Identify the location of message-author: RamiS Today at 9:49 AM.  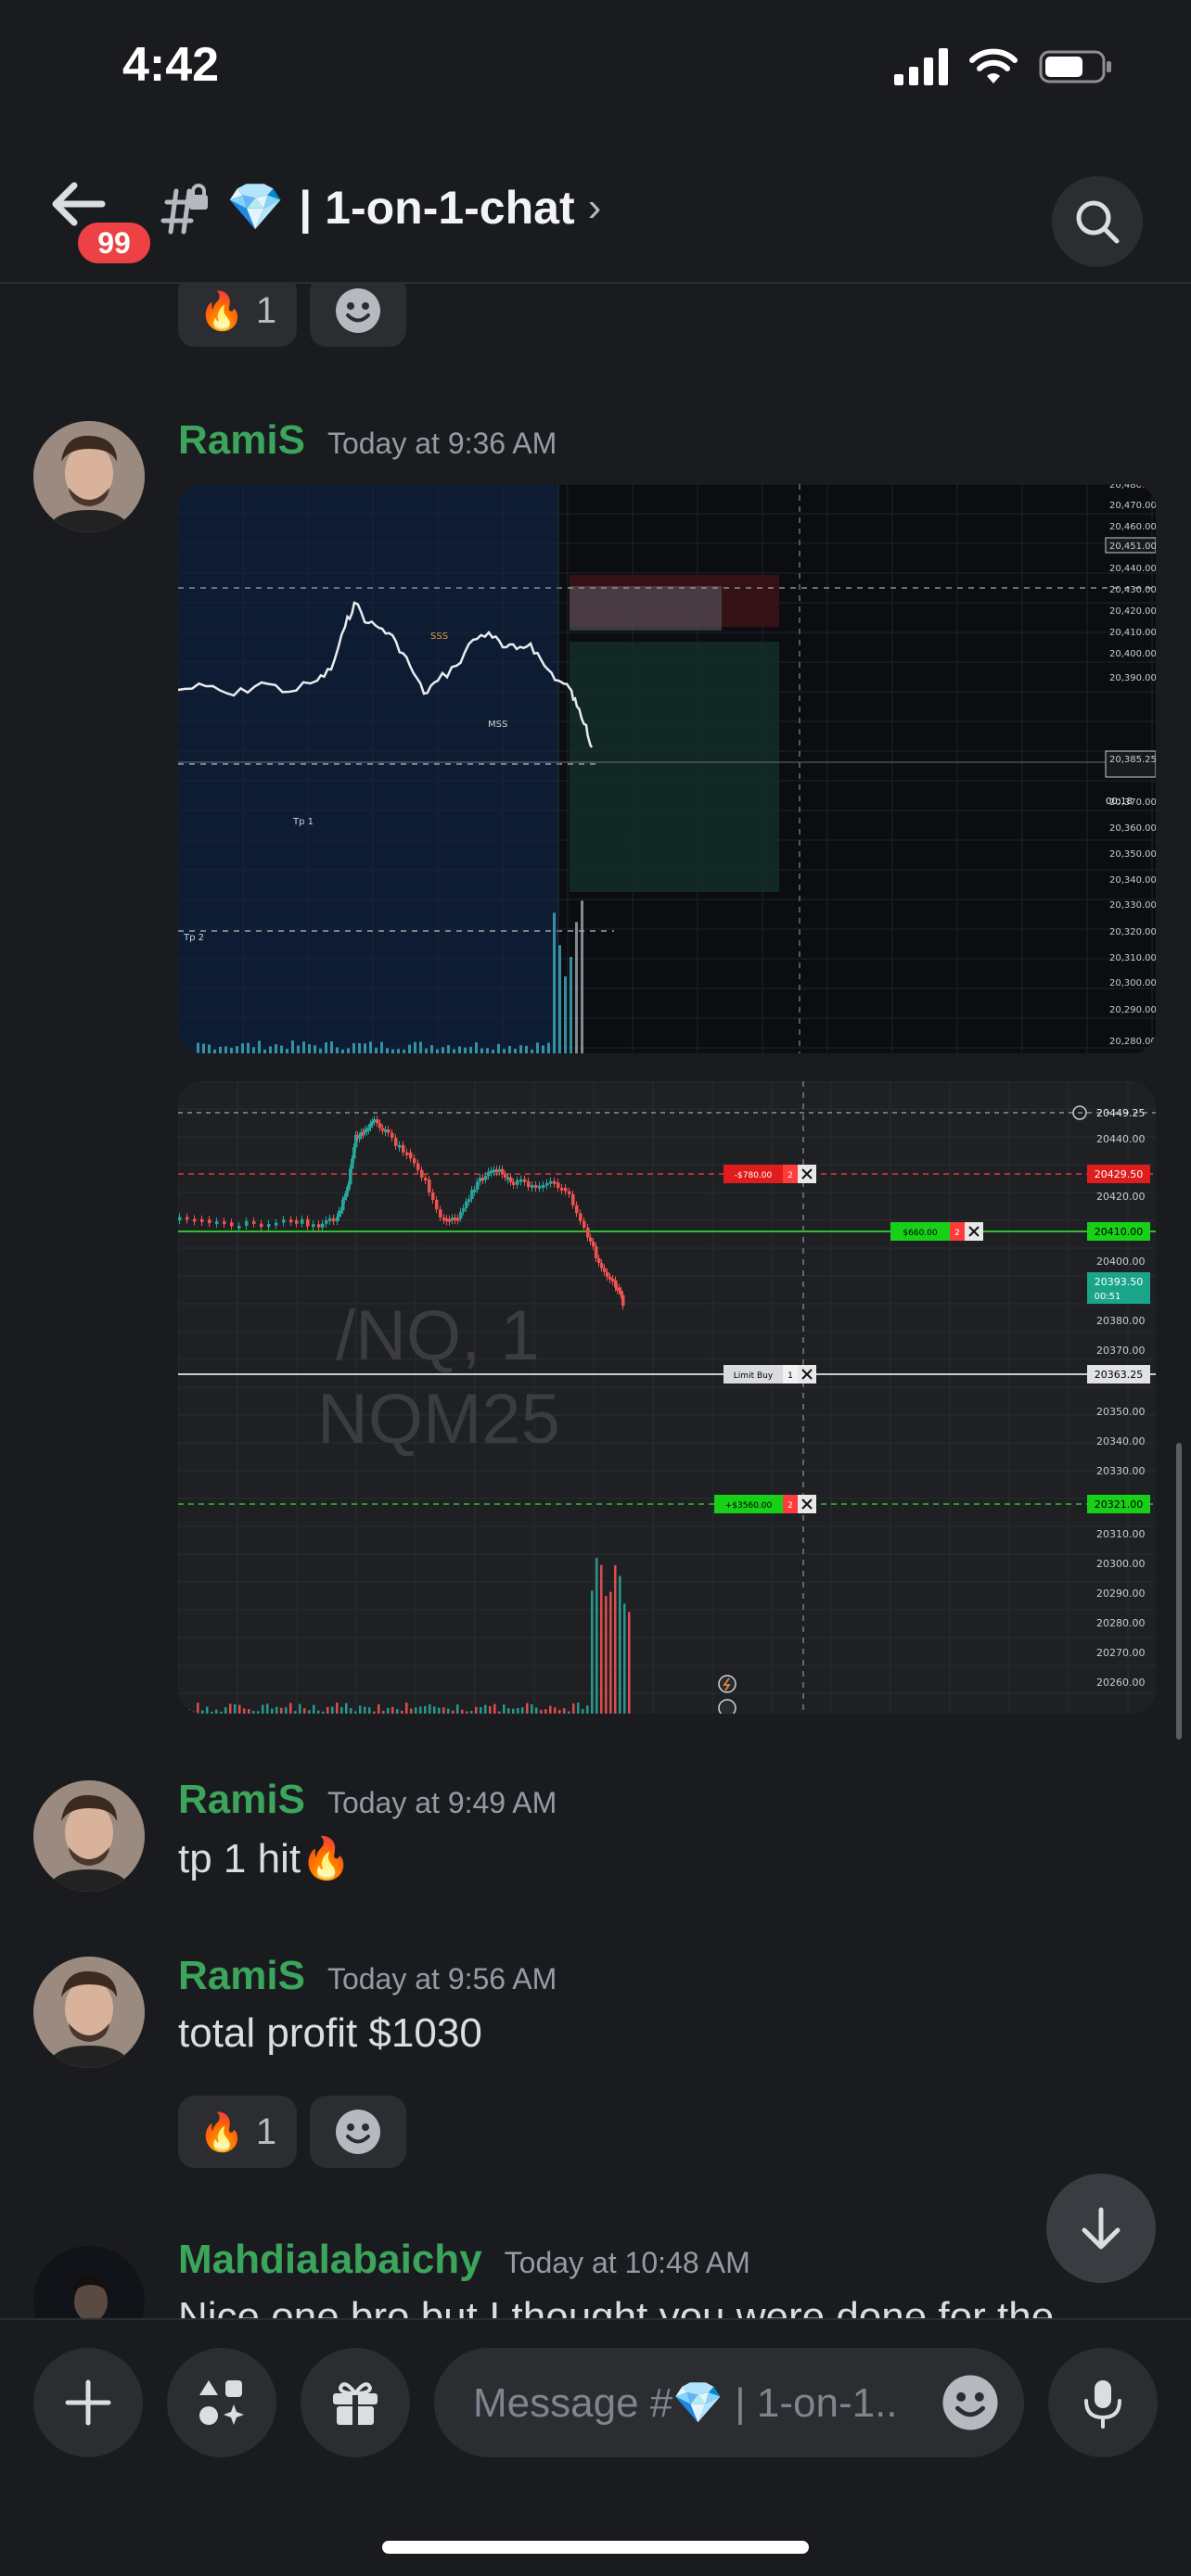
(367, 1800).